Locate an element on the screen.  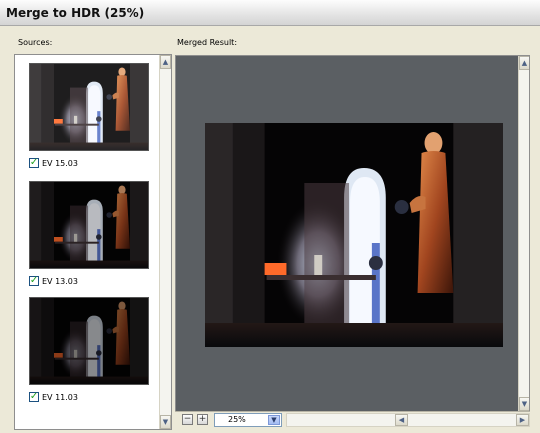
ev-label: EV 15.03 is located at coordinates (60, 163).